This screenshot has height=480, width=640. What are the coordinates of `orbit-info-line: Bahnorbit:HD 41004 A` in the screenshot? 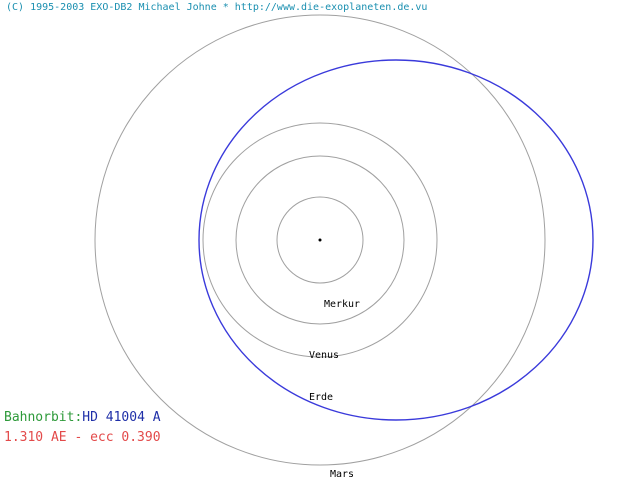 It's located at (82, 418).